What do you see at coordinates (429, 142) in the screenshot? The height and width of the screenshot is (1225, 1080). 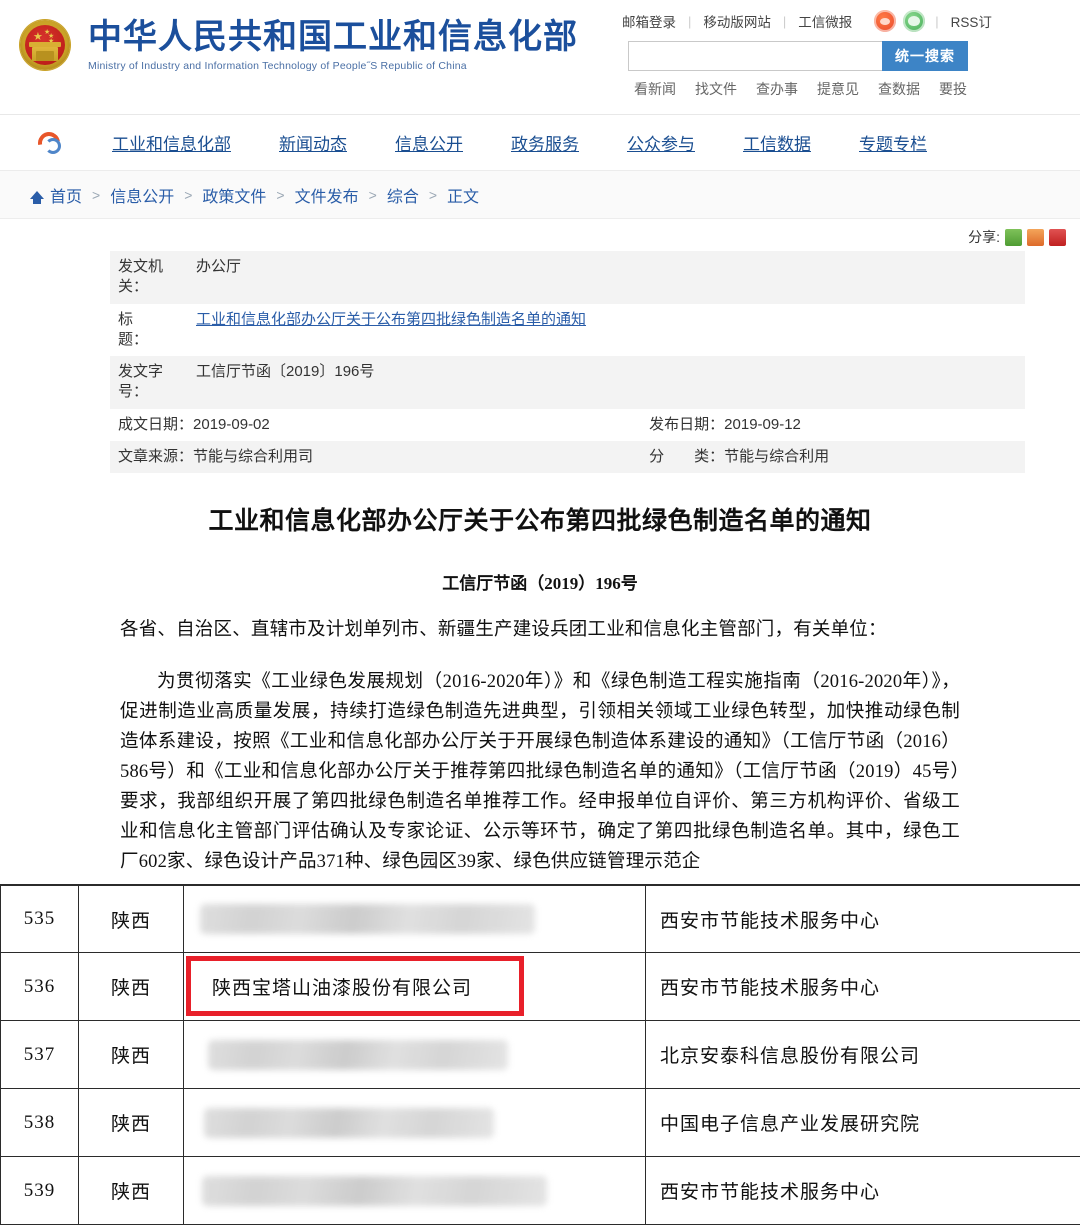 I see `nav-item-disclosure: 信息公开` at bounding box center [429, 142].